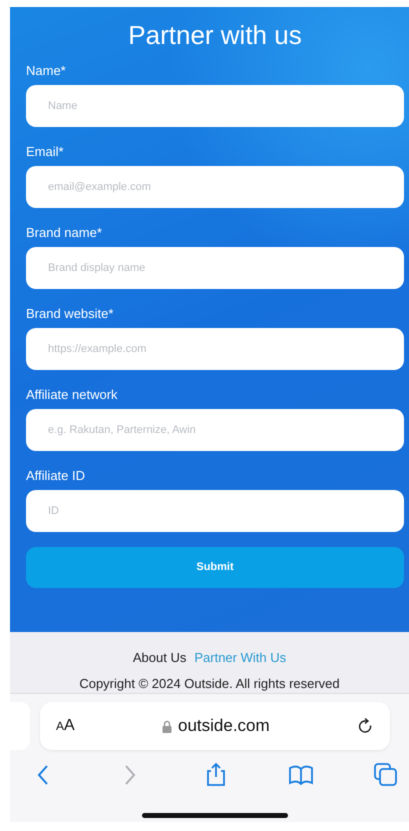  I want to click on input-field: e.g. Rakutan, Parternize, Awin, so click(215, 430).